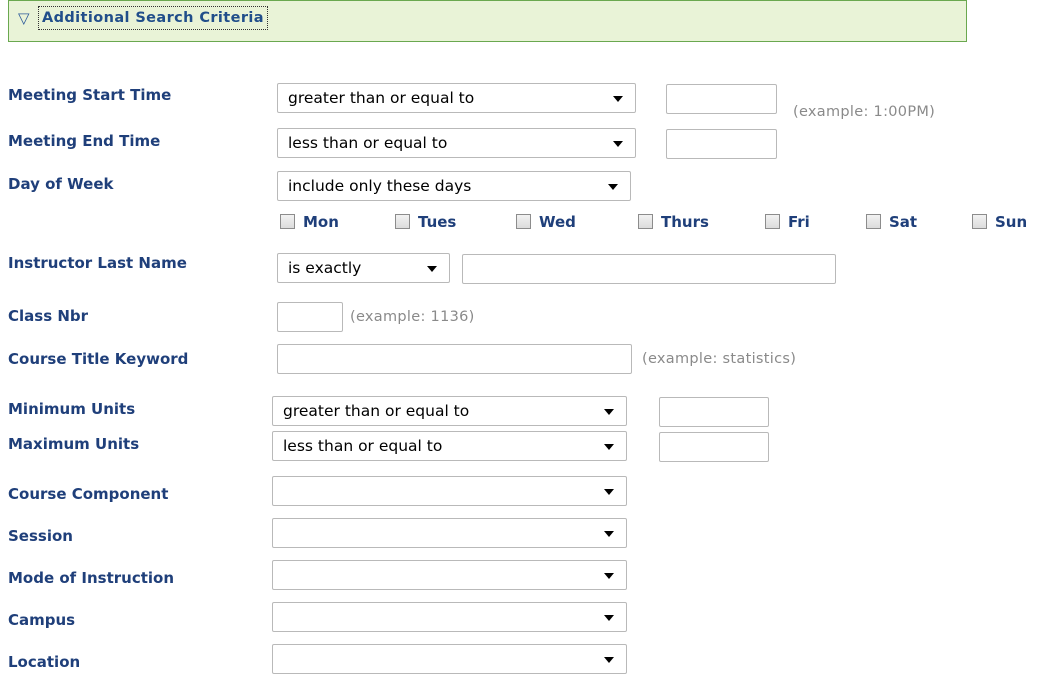  Describe the element at coordinates (864, 112) in the screenshot. I see `meeting-start-time-hint: (example: 1:00PM)` at that location.